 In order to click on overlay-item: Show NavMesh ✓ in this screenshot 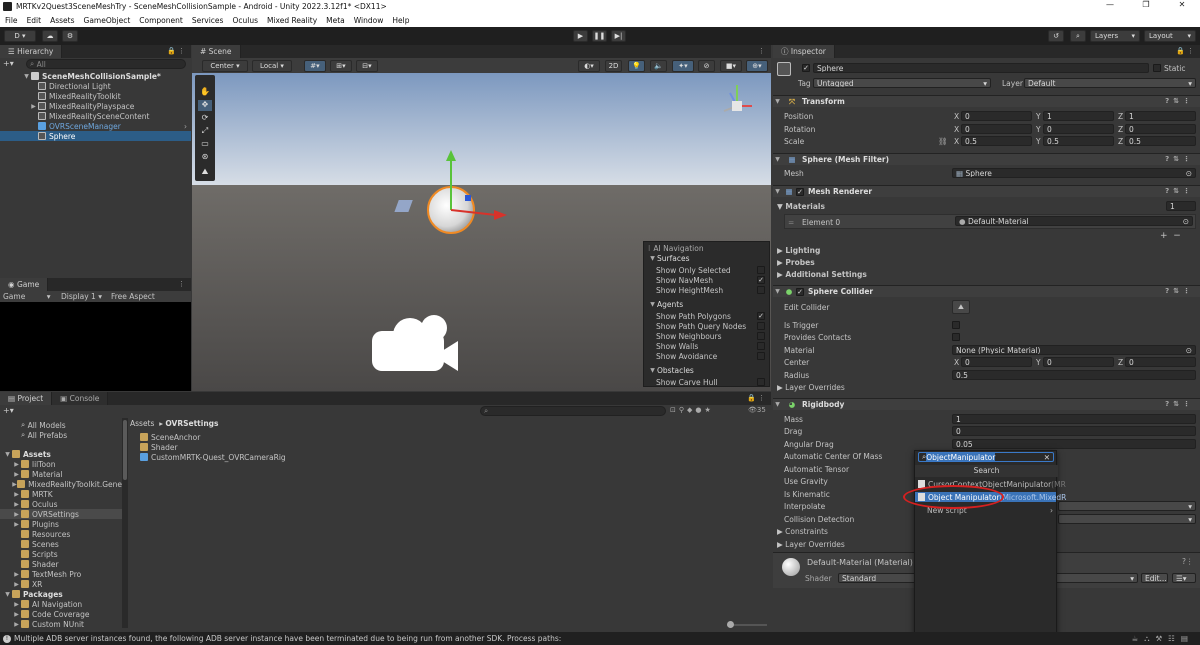, I will do `click(706, 280)`.